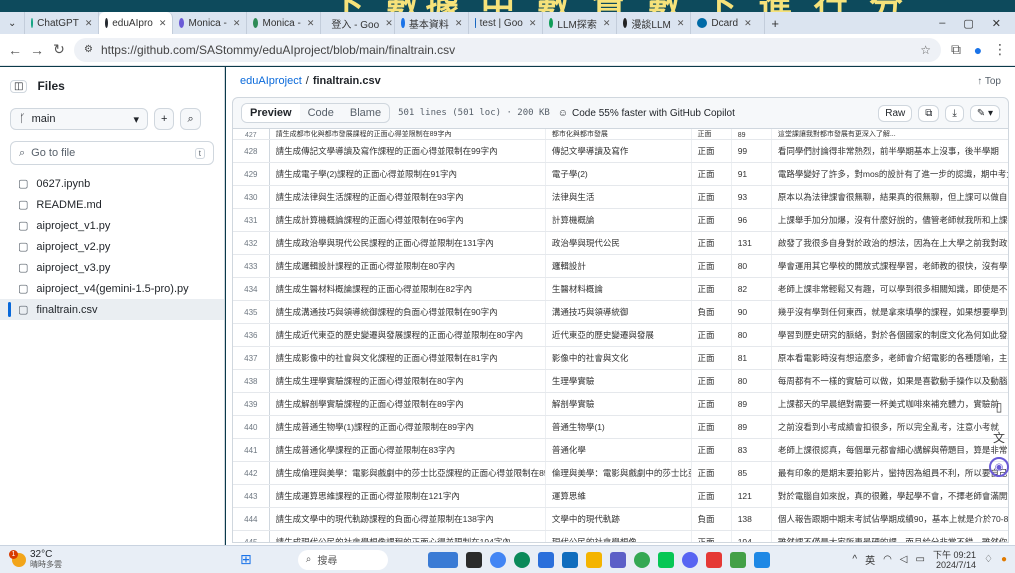  What do you see at coordinates (407, 174) in the screenshot?
I see `table-cell: 請生成電子學(2)課程的正面心得並限制在91字內` at bounding box center [407, 174].